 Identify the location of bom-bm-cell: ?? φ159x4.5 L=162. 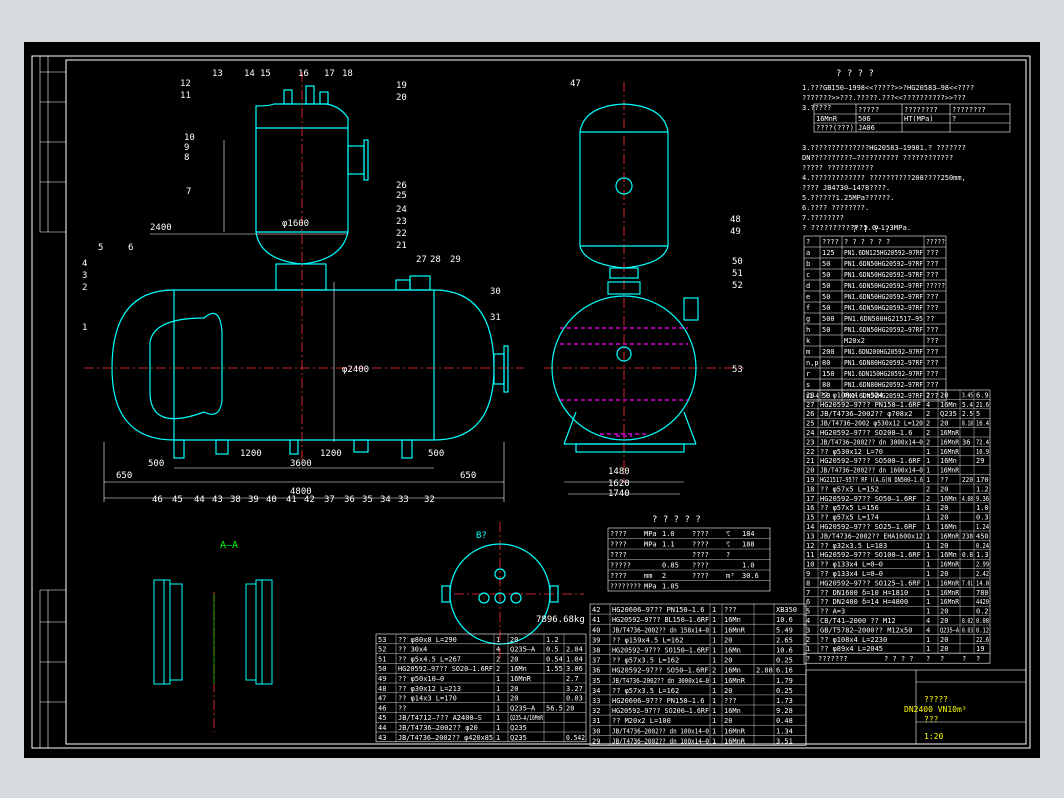
(647, 640).